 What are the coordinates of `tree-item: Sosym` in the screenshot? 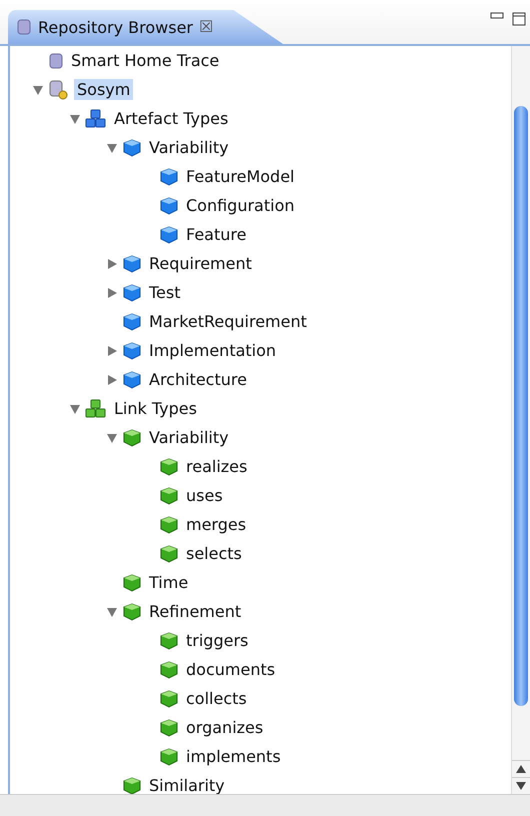 It's located at (104, 89).